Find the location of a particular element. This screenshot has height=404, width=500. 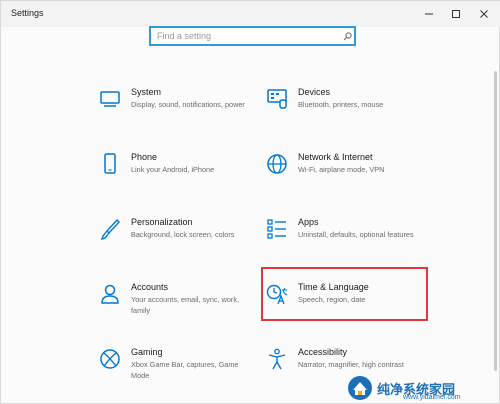

tile-desc: Uninstall, defaults, optional features is located at coordinates (356, 234).